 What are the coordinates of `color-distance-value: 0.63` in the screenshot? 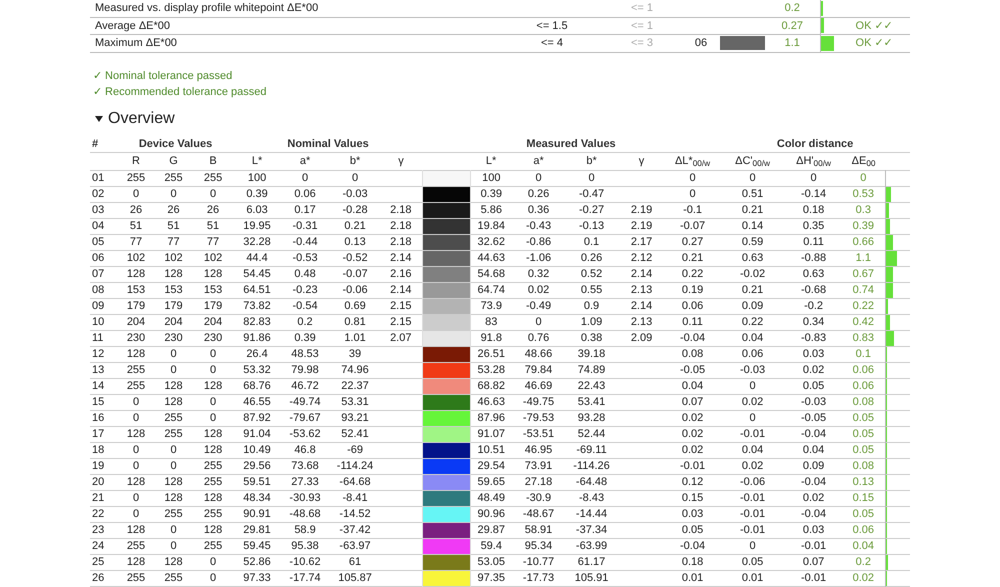 It's located at (813, 274).